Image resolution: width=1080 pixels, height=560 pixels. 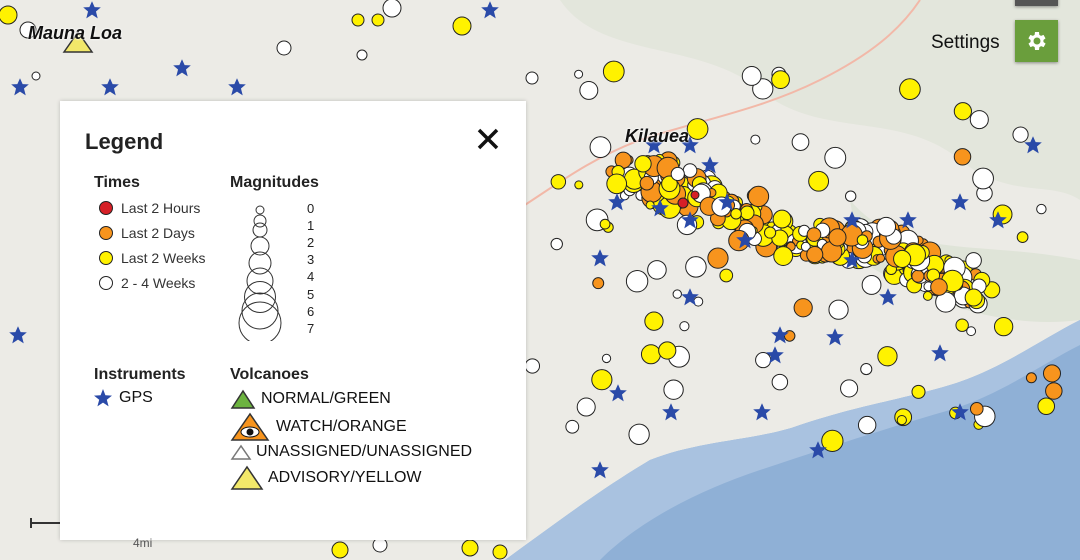 I want to click on close-icon, so click(x=488, y=139).